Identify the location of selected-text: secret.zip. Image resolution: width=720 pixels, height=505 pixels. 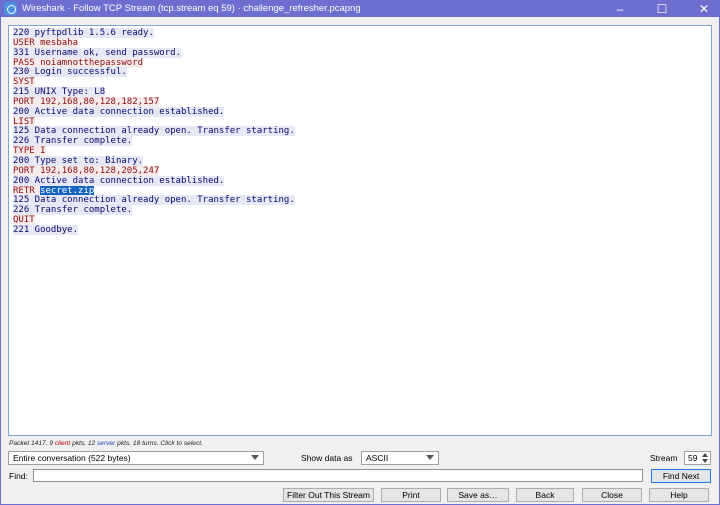
(67, 190).